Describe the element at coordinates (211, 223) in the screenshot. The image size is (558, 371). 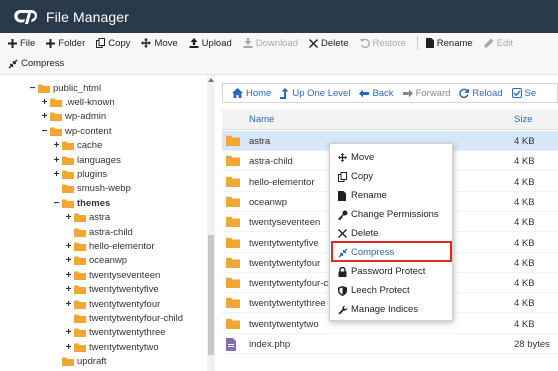
I see `tree-scrollbar` at that location.